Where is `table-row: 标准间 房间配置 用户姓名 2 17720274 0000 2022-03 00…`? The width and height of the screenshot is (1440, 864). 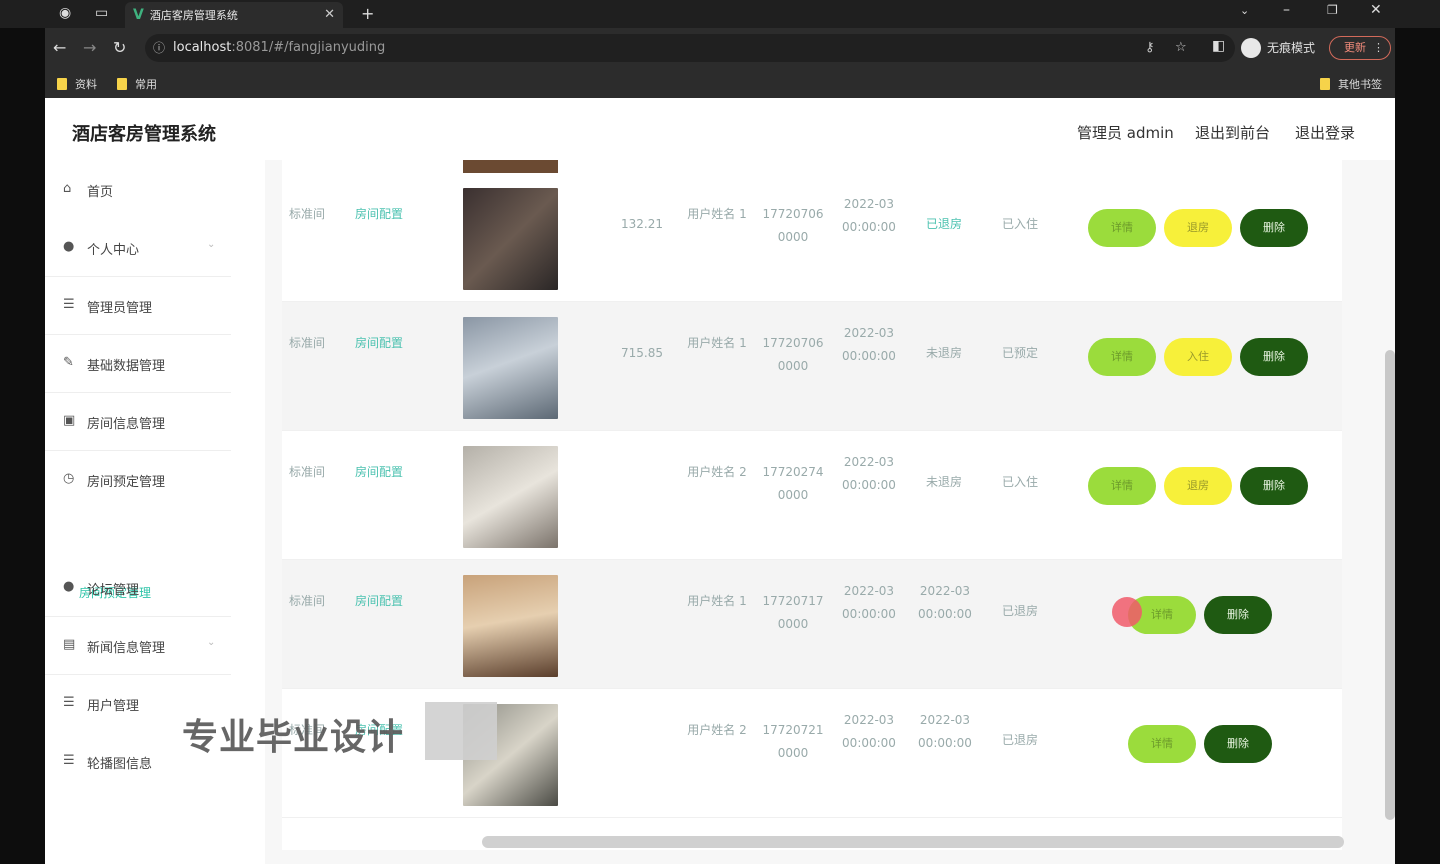
table-row: 标准间 房间配置 用户姓名 2 17720274 0000 2022-03 00… is located at coordinates (812, 495).